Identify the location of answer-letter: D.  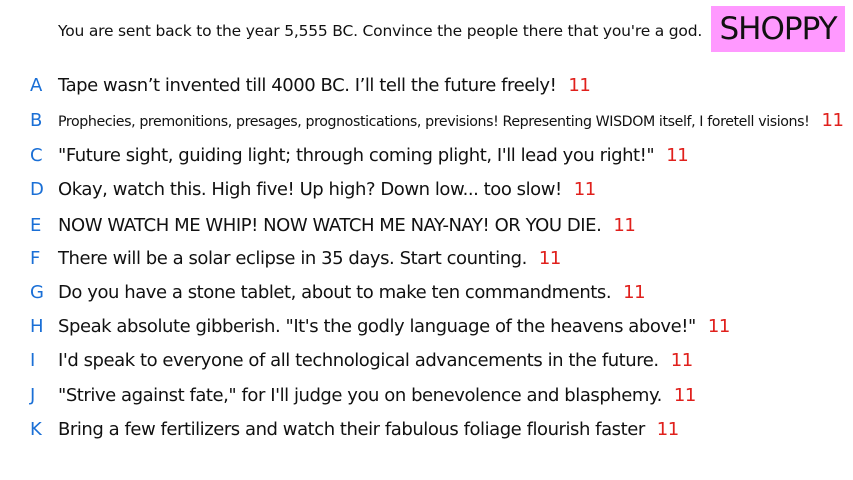
(37, 189).